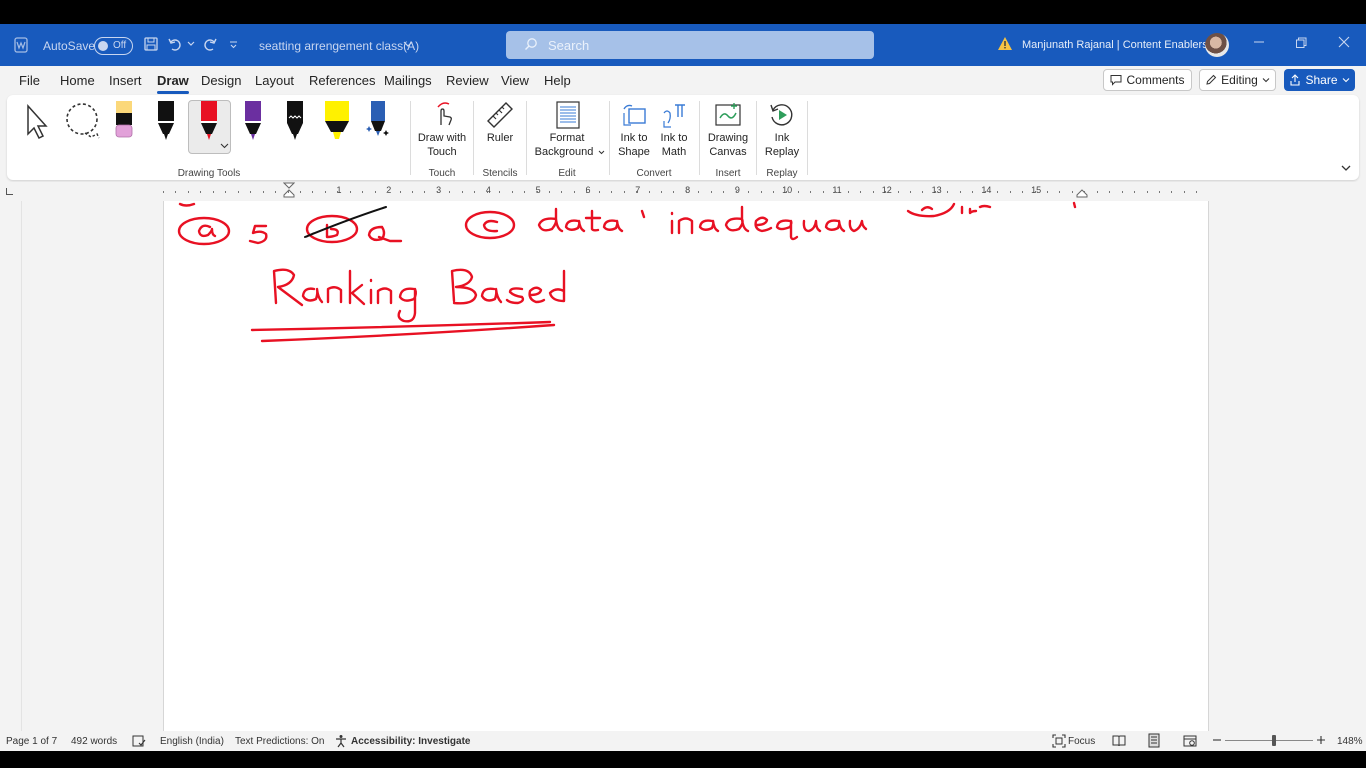 This screenshot has width=1366, height=768. I want to click on proofing-icon, so click(139, 741).